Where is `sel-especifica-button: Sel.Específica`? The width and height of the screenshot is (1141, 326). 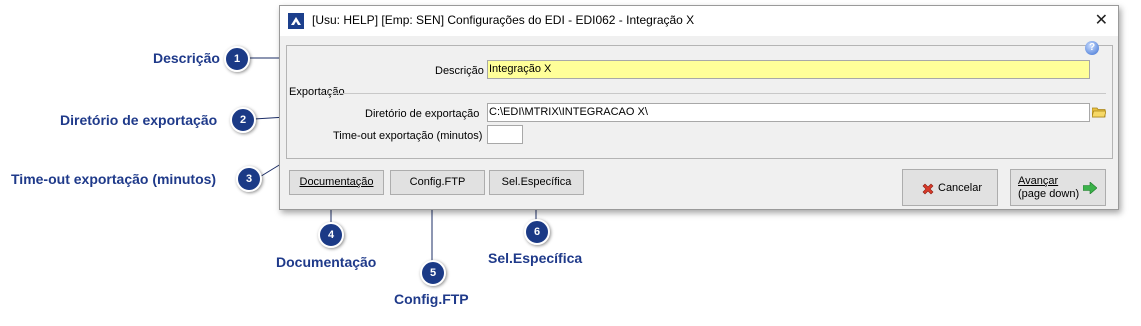 sel-especifica-button: Sel.Específica is located at coordinates (536, 182).